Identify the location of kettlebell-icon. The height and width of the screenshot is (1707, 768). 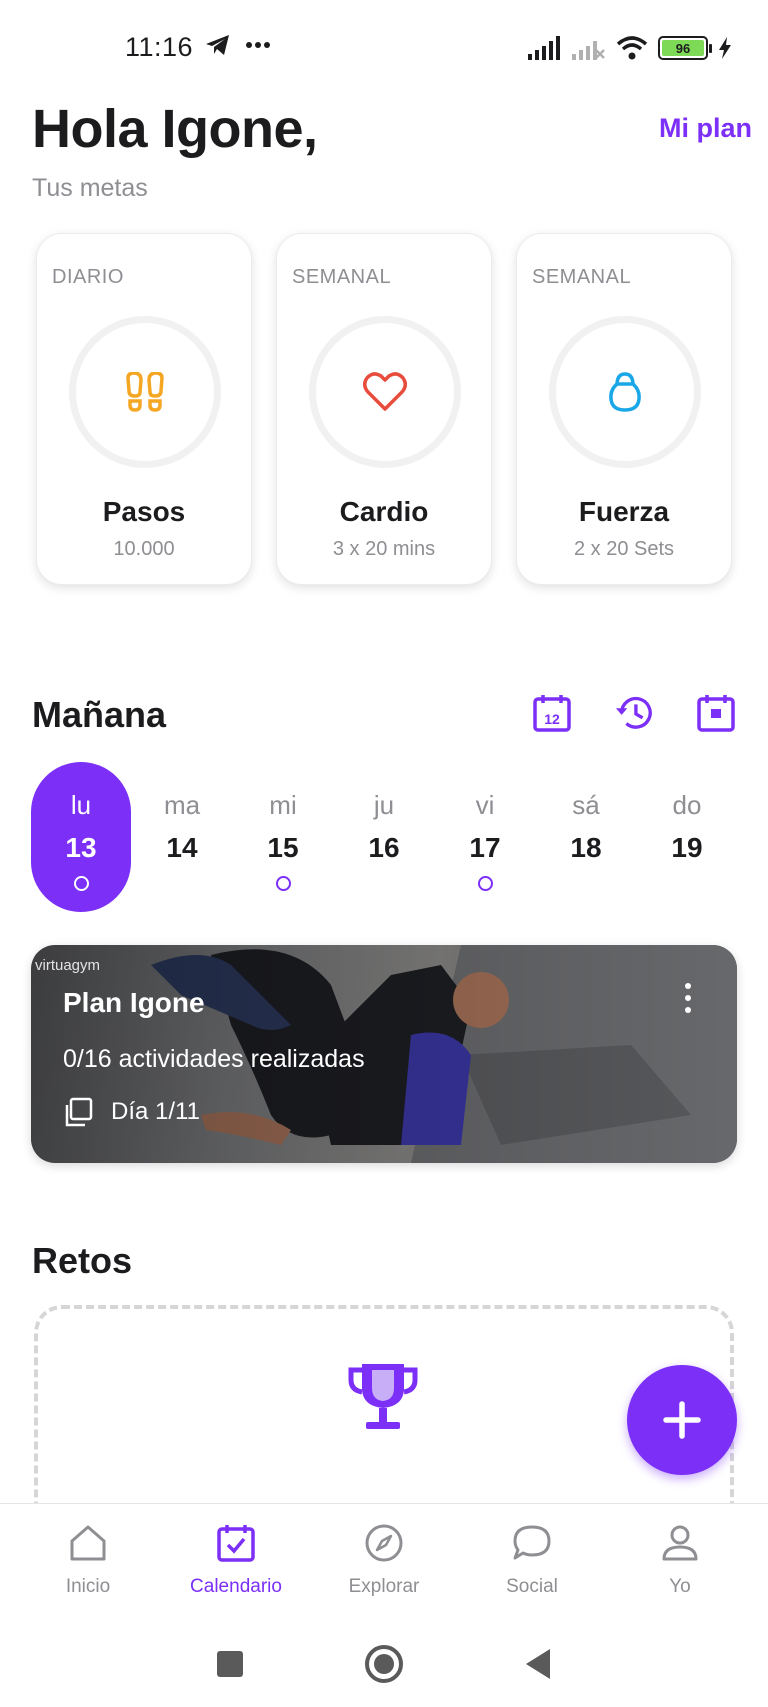
(625, 392).